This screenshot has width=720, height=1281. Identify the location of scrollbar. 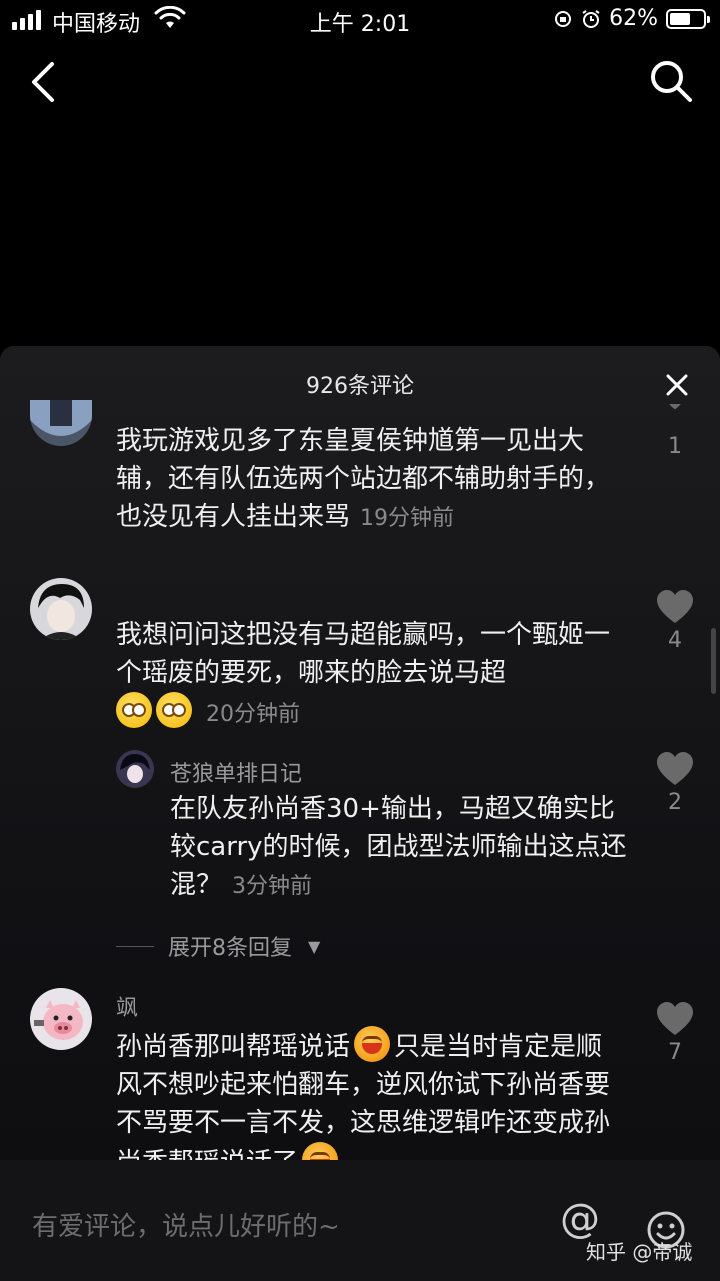
(713, 661).